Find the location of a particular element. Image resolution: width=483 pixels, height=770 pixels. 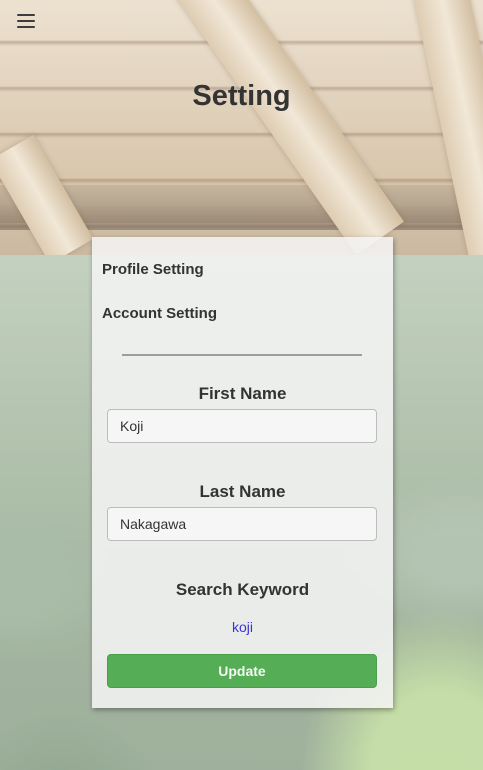

nav-item-profile-setting: Profile Setting is located at coordinates (153, 269).